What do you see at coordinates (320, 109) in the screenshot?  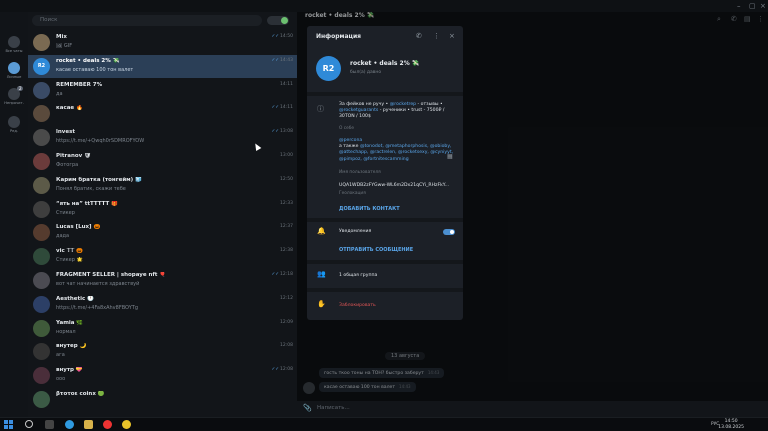 I see `info-icon: ⓘ` at bounding box center [320, 109].